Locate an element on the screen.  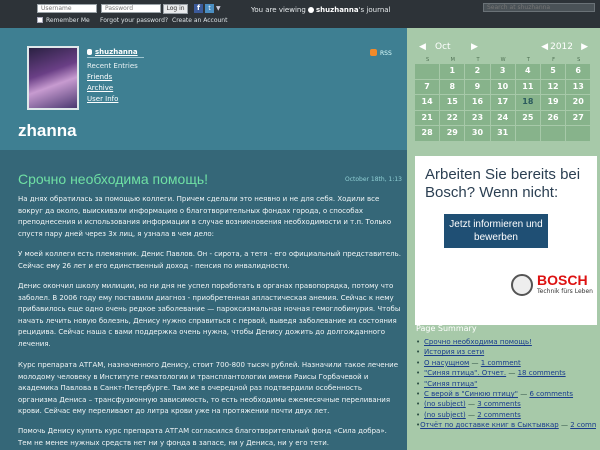
calendar-day: 2 is located at coordinates (478, 72).